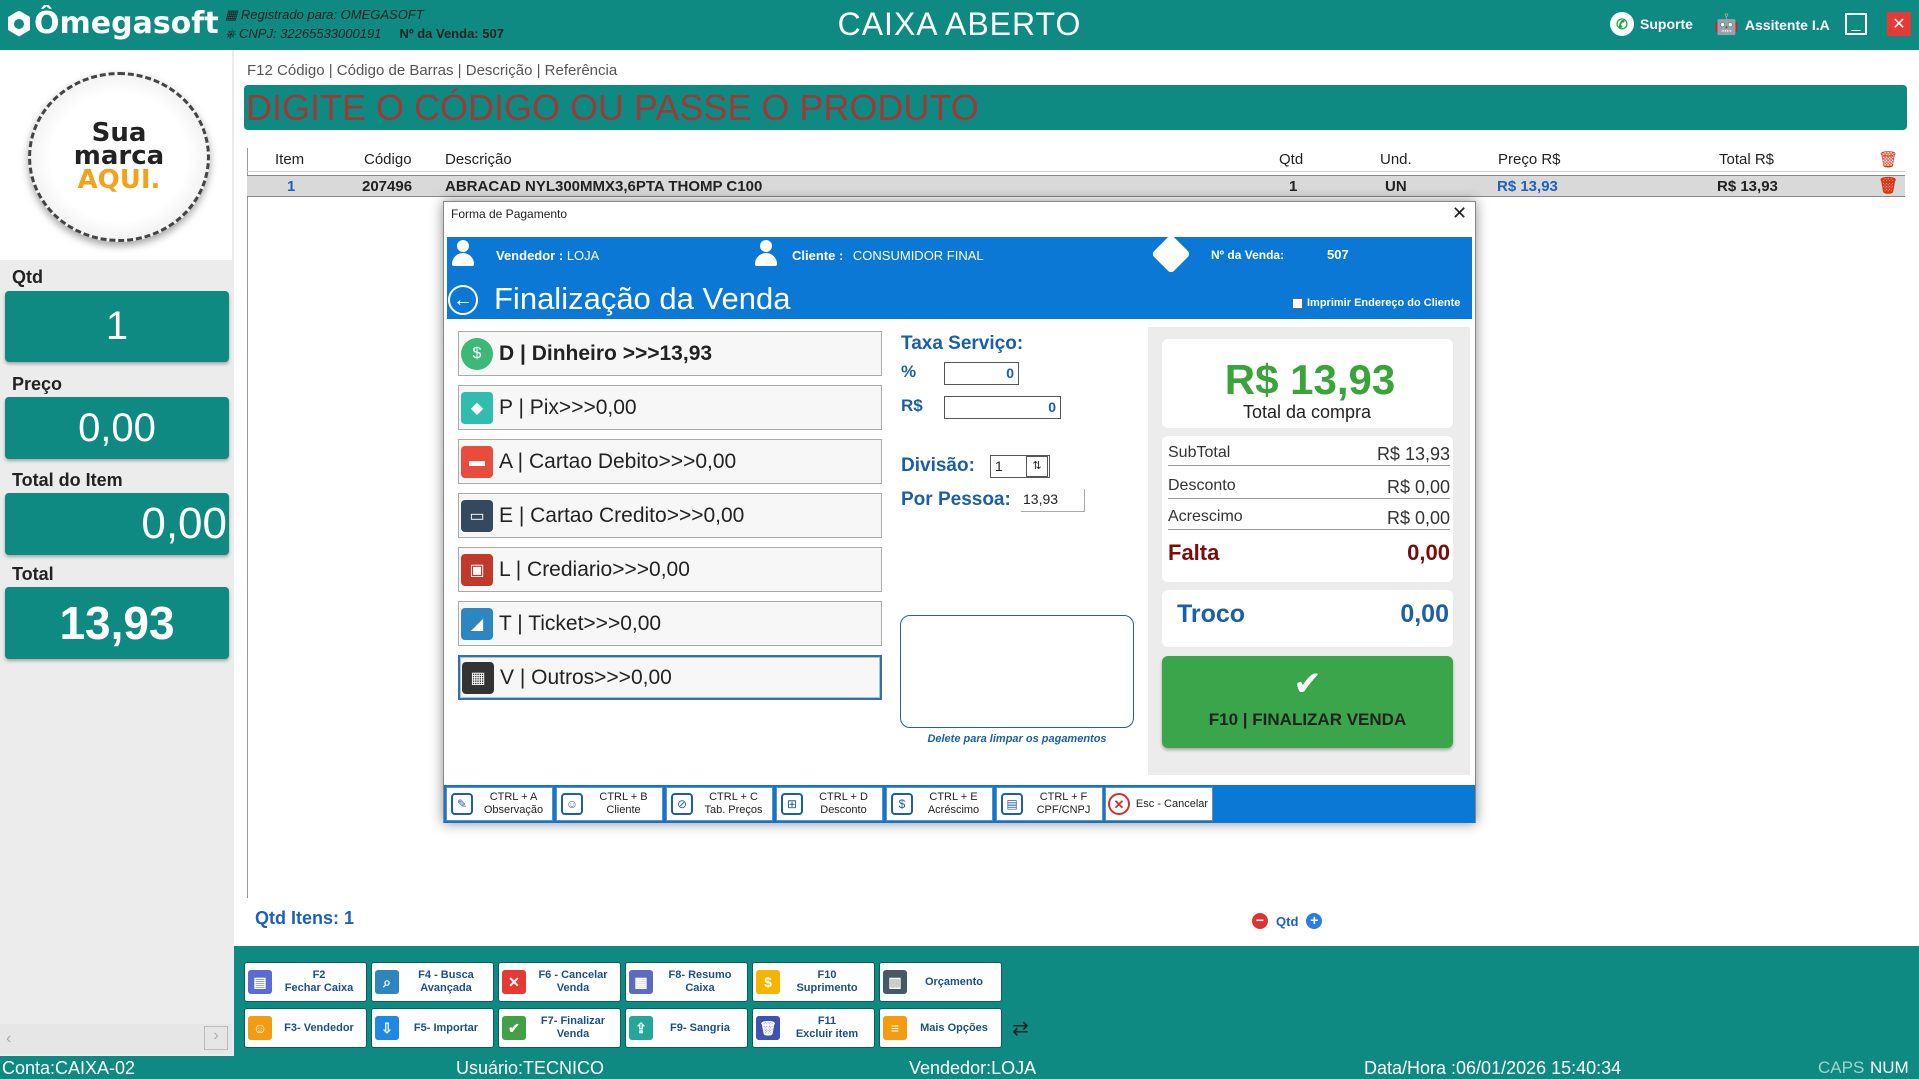 This screenshot has width=1919, height=1079. I want to click on product-search-bar, so click(1075, 107).